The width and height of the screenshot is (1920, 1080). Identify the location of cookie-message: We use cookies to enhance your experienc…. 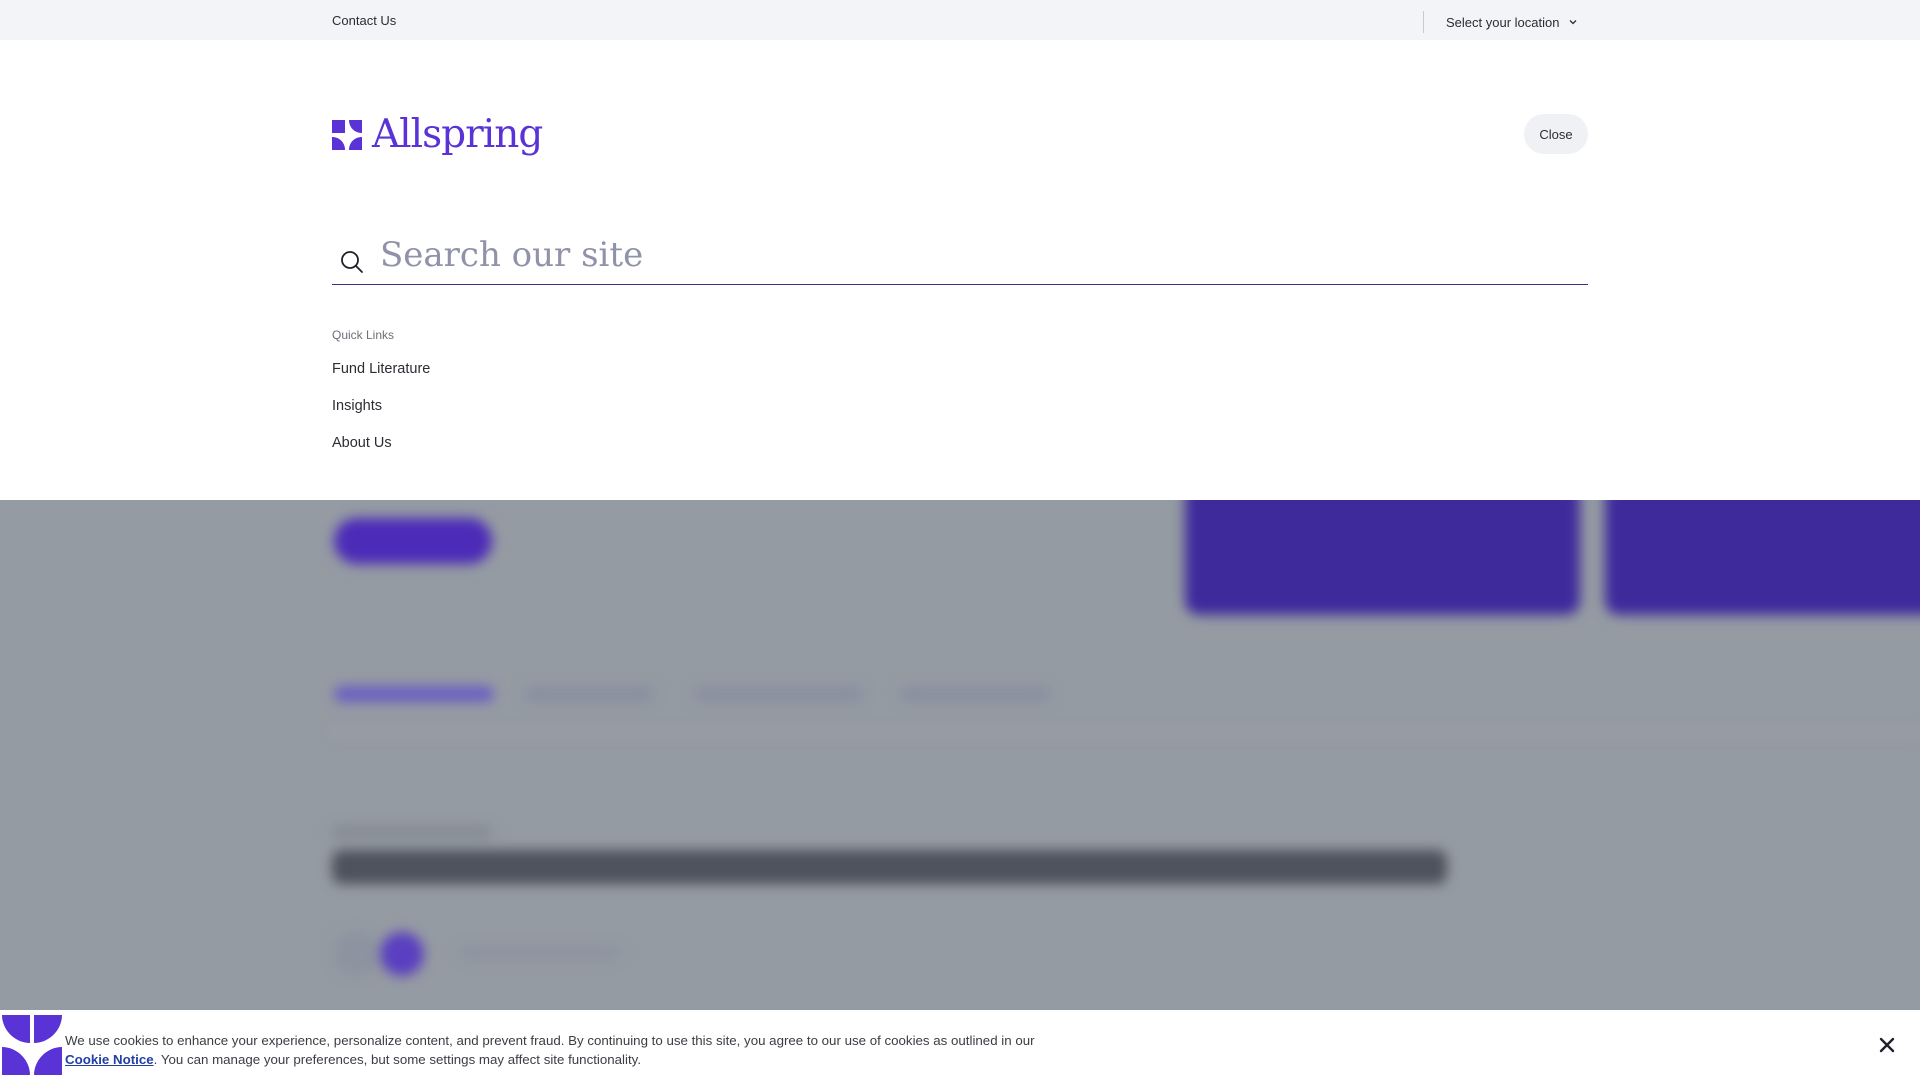
(560, 1050).